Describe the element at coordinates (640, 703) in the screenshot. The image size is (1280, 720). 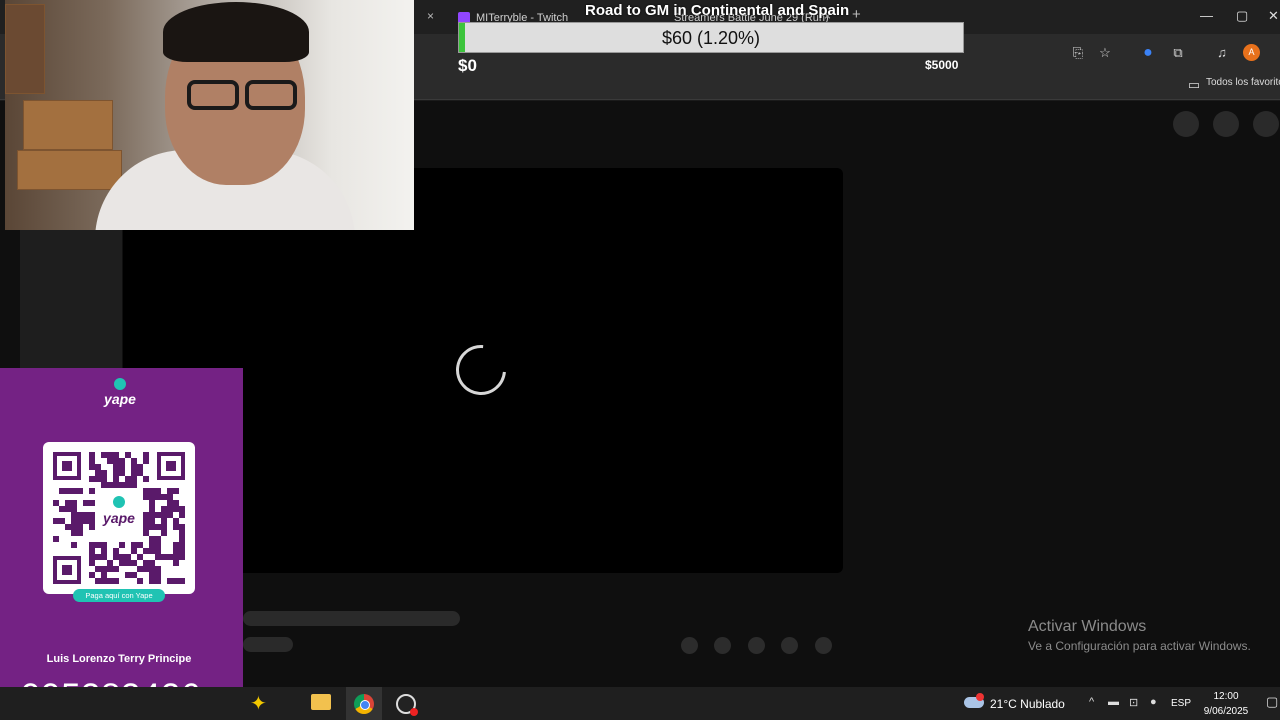
I see `taskbar` at that location.